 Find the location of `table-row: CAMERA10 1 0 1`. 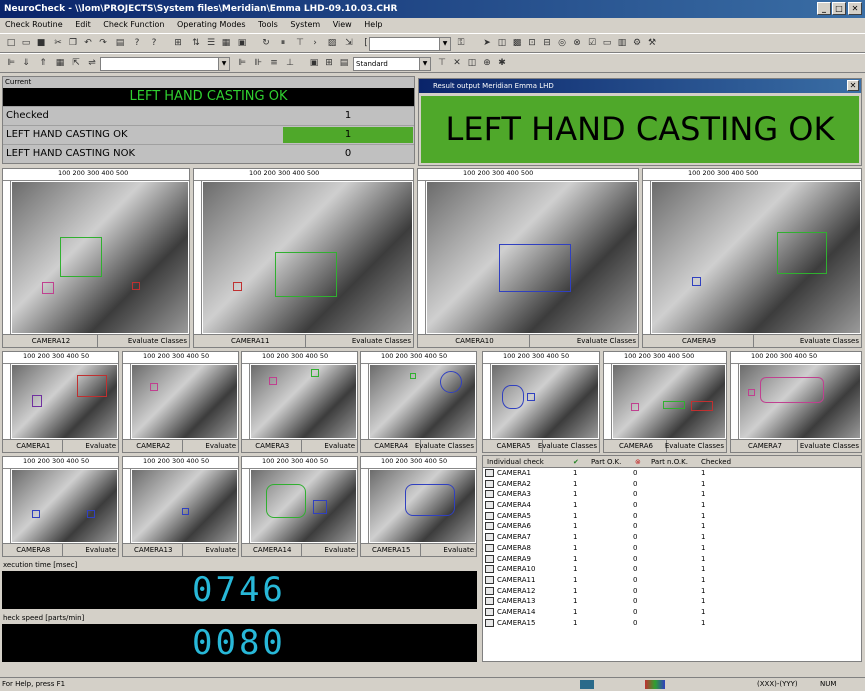

table-row: CAMERA10 1 0 1 is located at coordinates (672, 569).